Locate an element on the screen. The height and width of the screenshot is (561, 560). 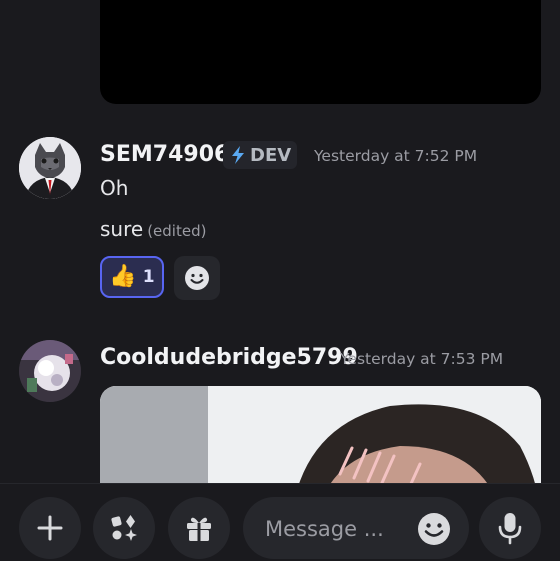
message-timestamp: Yesterday at 7:52 PM is located at coordinates (396, 156).